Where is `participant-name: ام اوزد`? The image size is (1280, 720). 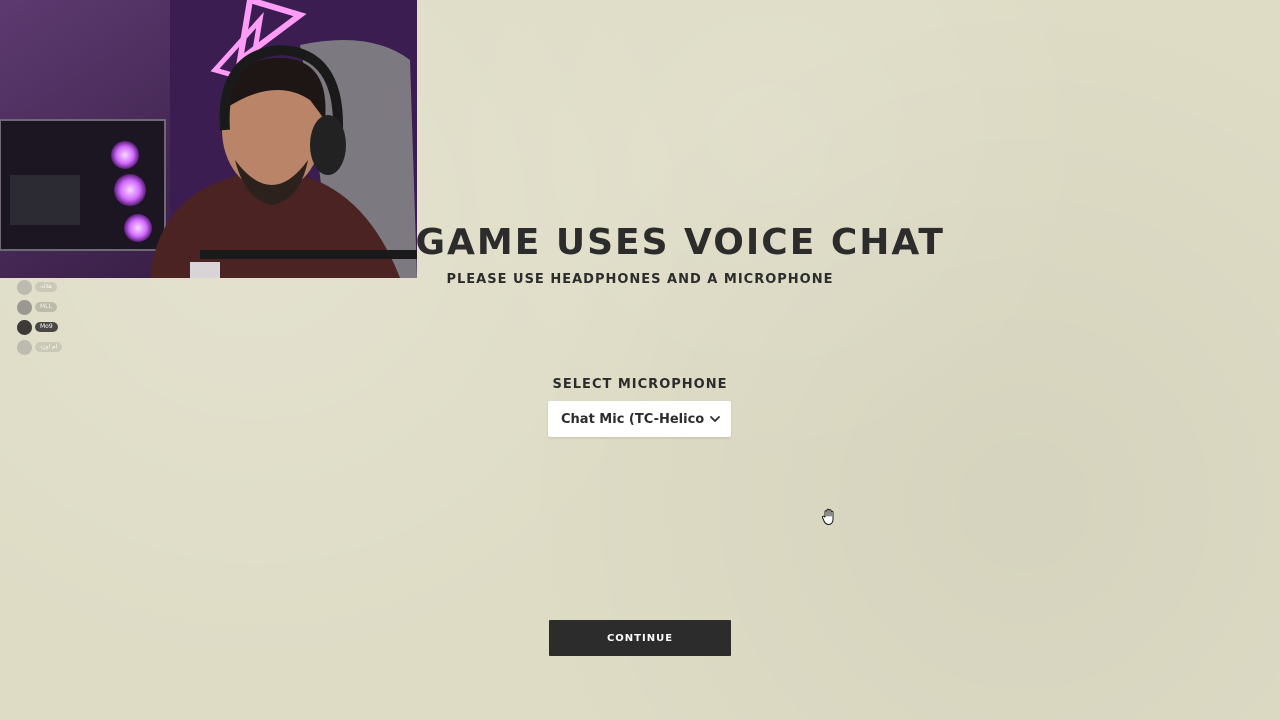
participant-name: ام اوزد is located at coordinates (49, 347).